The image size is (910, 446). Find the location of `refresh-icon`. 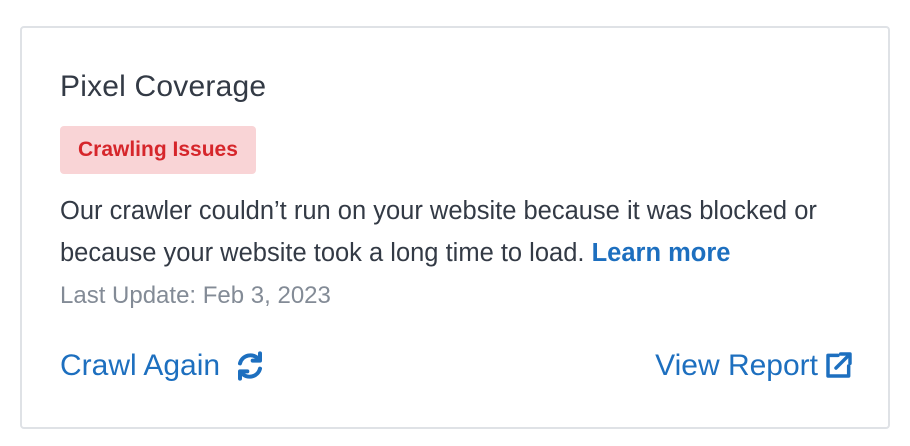

refresh-icon is located at coordinates (250, 366).